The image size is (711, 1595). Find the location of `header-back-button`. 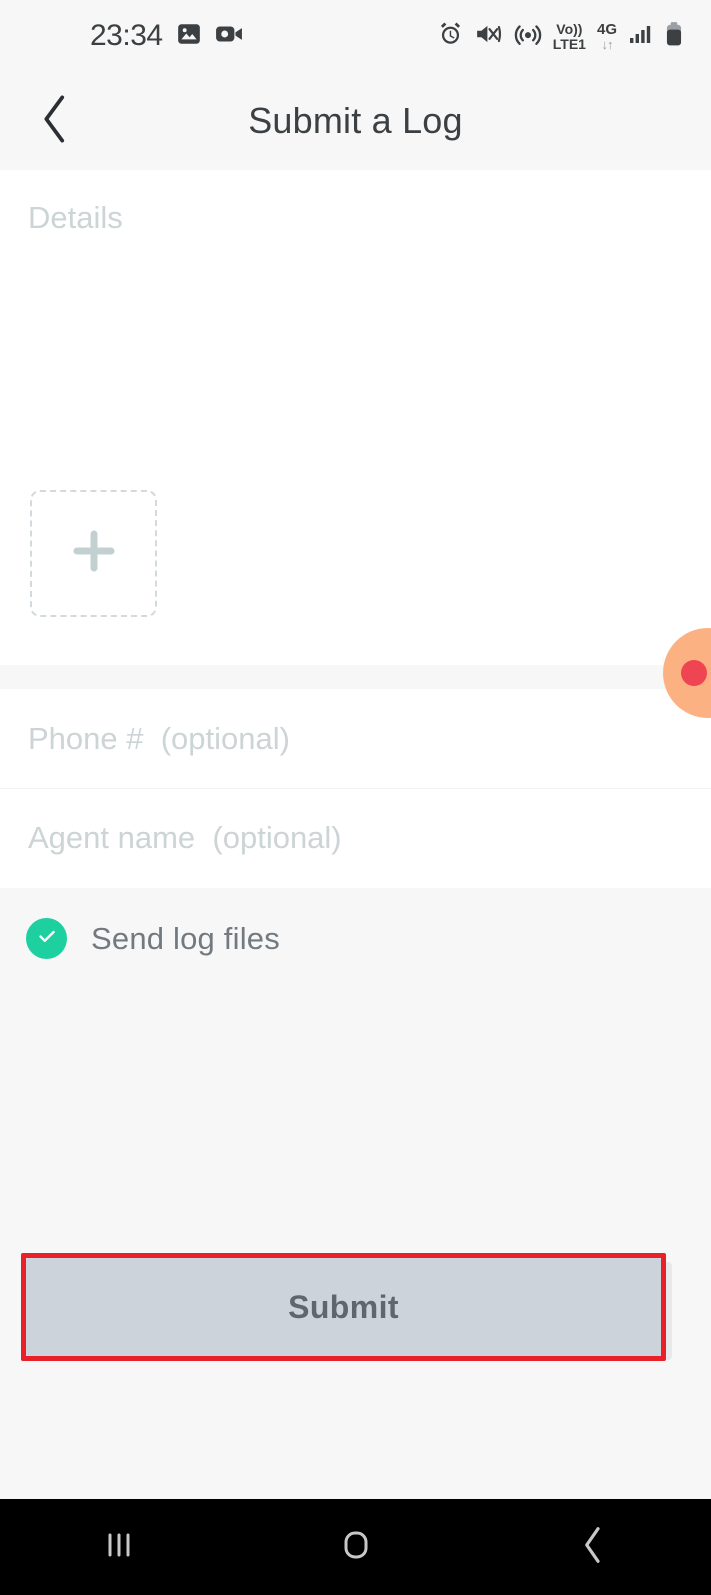

header-back-button is located at coordinates (55, 121).